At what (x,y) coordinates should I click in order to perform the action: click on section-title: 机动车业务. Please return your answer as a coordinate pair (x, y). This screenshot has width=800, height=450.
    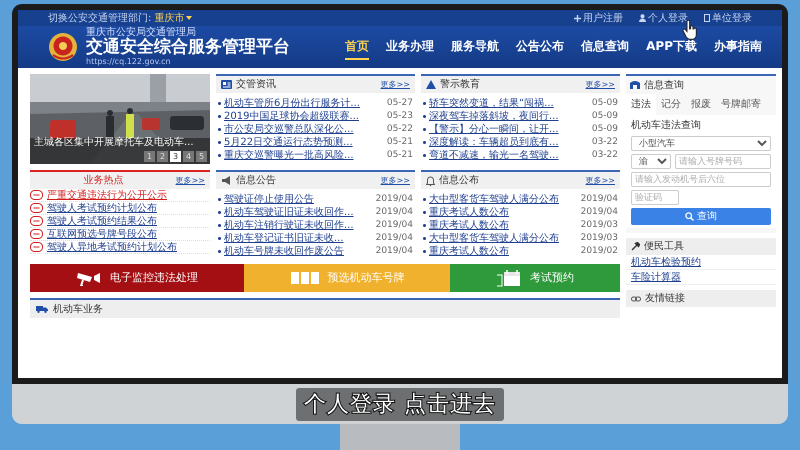
    Looking at the image, I should click on (78, 309).